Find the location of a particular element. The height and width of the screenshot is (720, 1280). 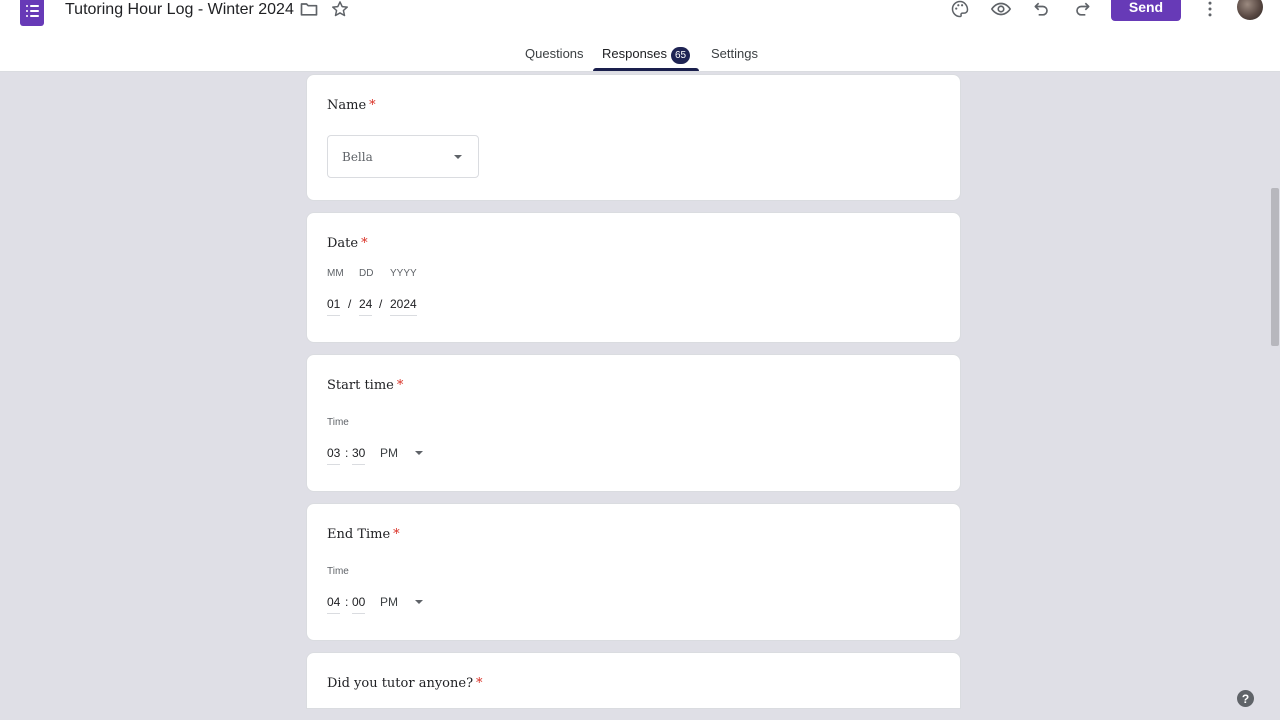

end-hour-input: 04 is located at coordinates (334, 604).